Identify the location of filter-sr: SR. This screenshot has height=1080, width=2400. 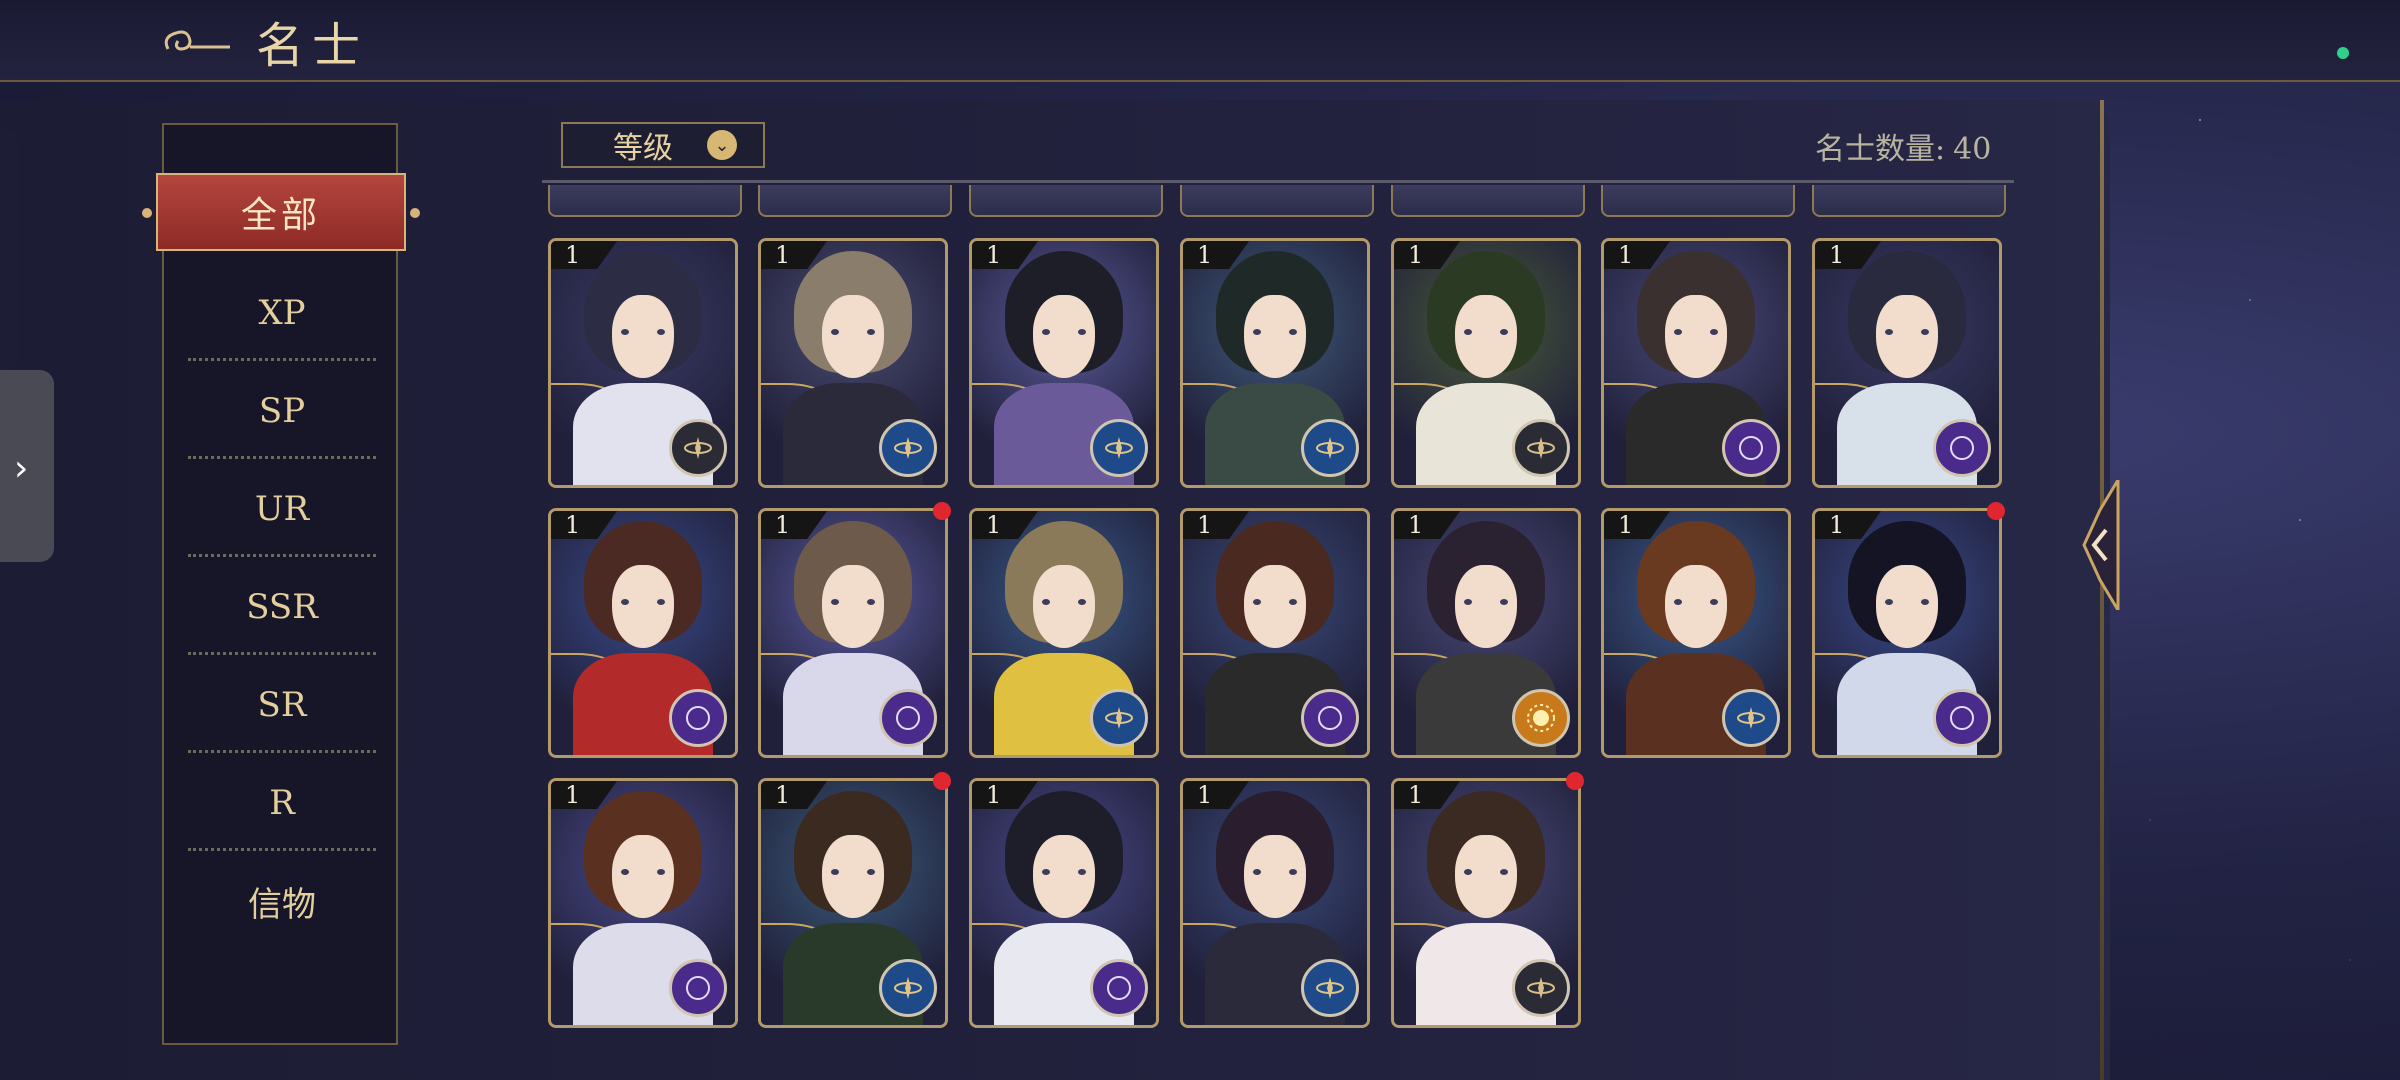
(282, 705).